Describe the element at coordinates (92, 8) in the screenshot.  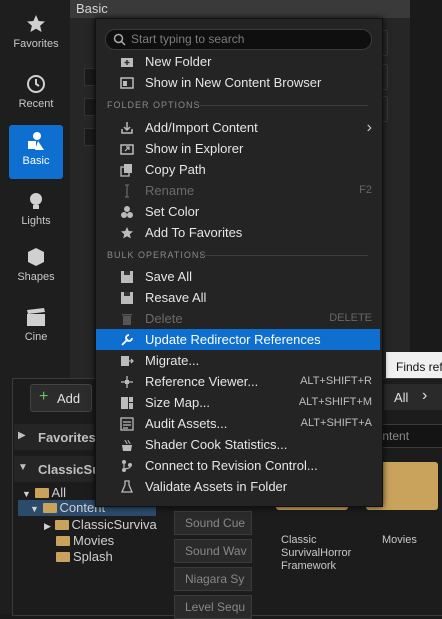
I see `panel-title: Basic` at that location.